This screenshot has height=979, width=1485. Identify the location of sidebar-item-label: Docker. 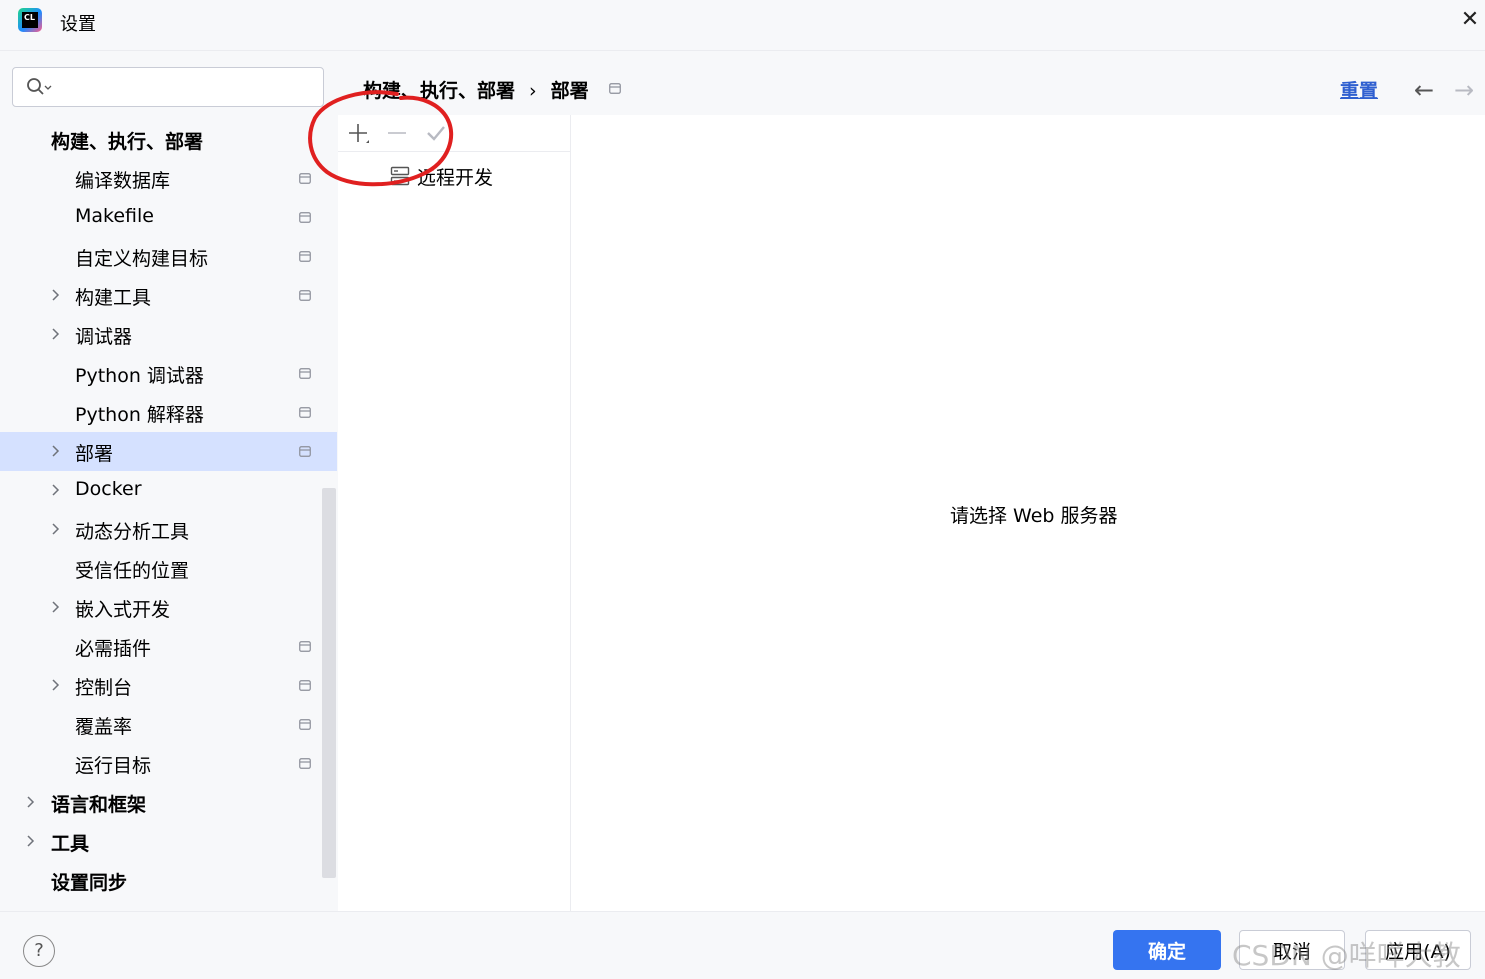
(108, 489).